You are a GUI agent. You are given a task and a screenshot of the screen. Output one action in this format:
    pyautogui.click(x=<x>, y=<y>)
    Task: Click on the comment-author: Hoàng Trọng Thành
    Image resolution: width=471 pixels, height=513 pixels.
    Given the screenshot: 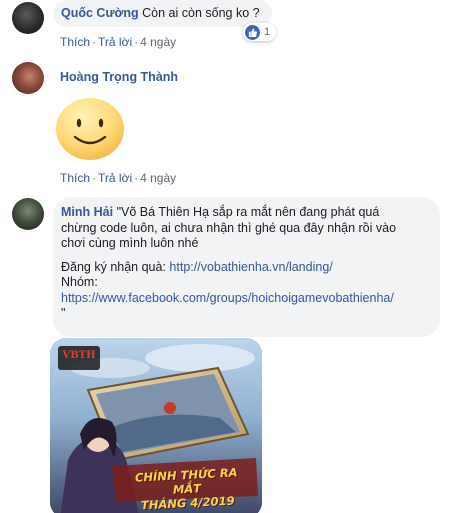 What is the action you would take?
    pyautogui.click(x=119, y=77)
    